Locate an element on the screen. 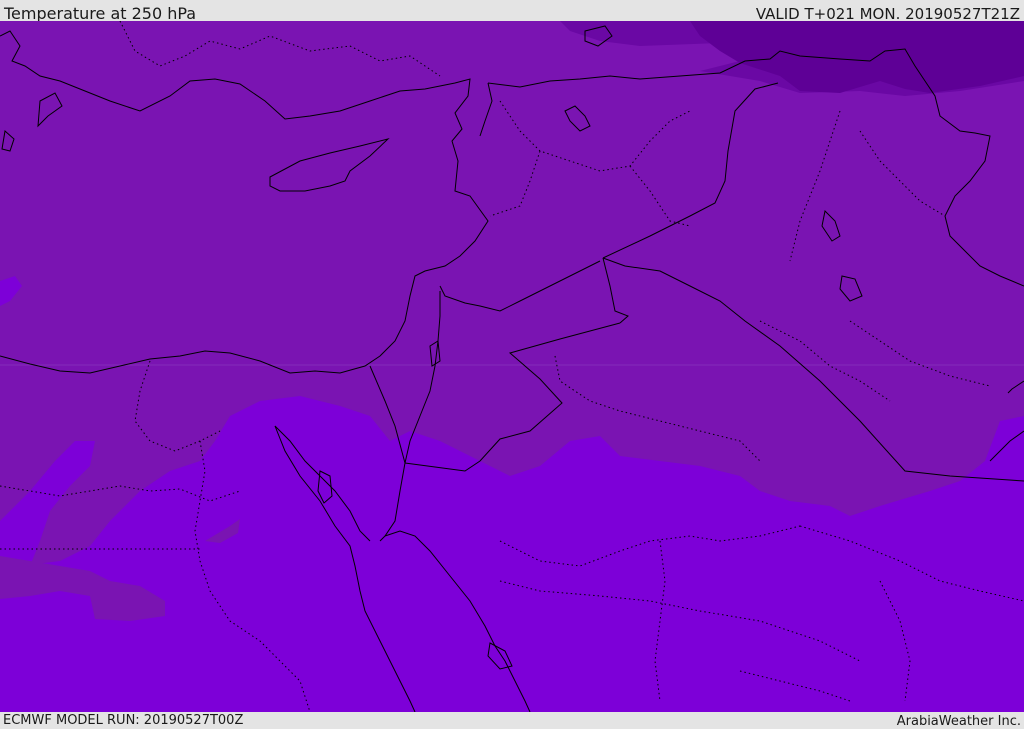 The width and height of the screenshot is (1024, 729). credit-label: ArabiaWeather Inc. is located at coordinates (958, 721).